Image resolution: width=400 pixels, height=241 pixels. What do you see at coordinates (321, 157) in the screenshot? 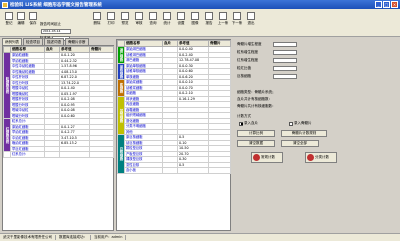
I see `class-count-button: 分类计数` at bounding box center [321, 157].